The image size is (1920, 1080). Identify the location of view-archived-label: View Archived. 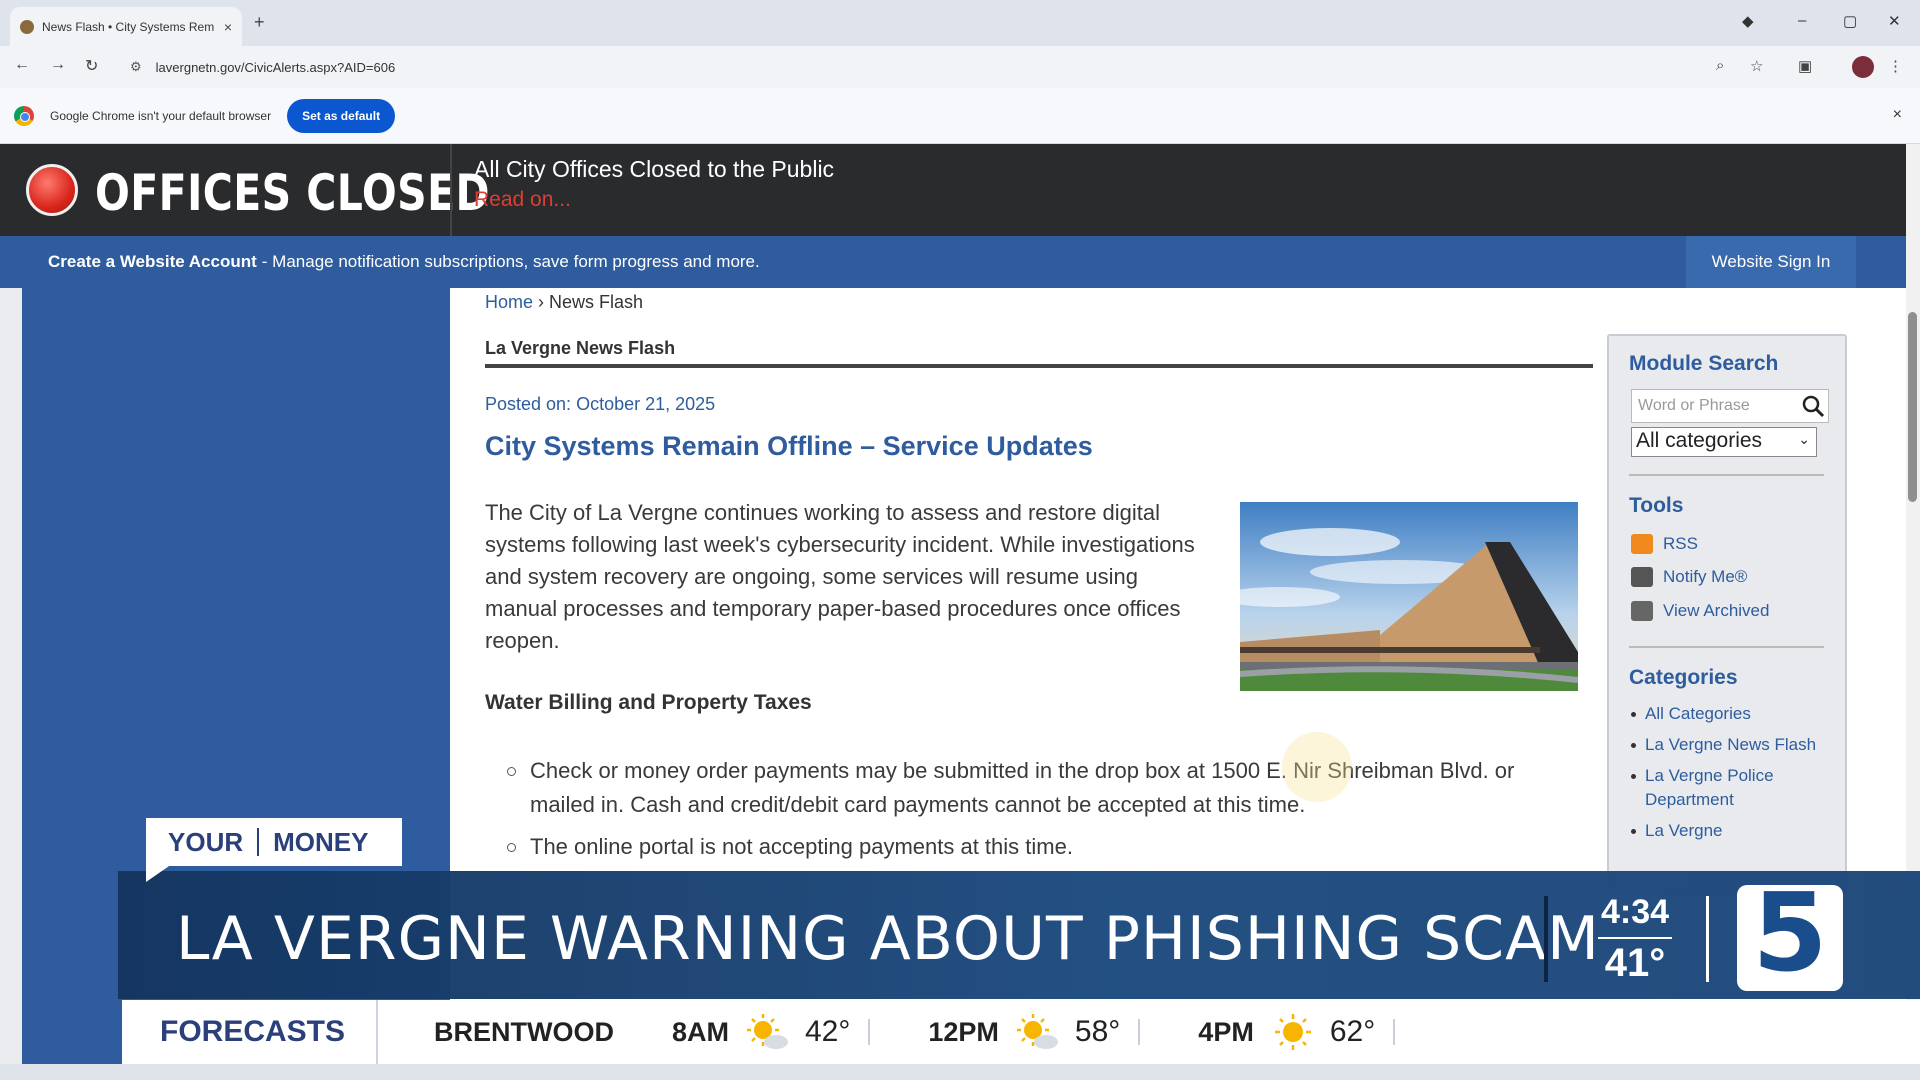
(1716, 610).